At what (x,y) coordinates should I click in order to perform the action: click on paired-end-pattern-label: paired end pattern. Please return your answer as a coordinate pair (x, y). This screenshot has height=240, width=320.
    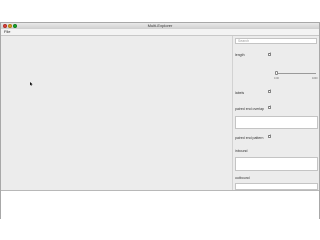
    Looking at the image, I should click on (249, 138).